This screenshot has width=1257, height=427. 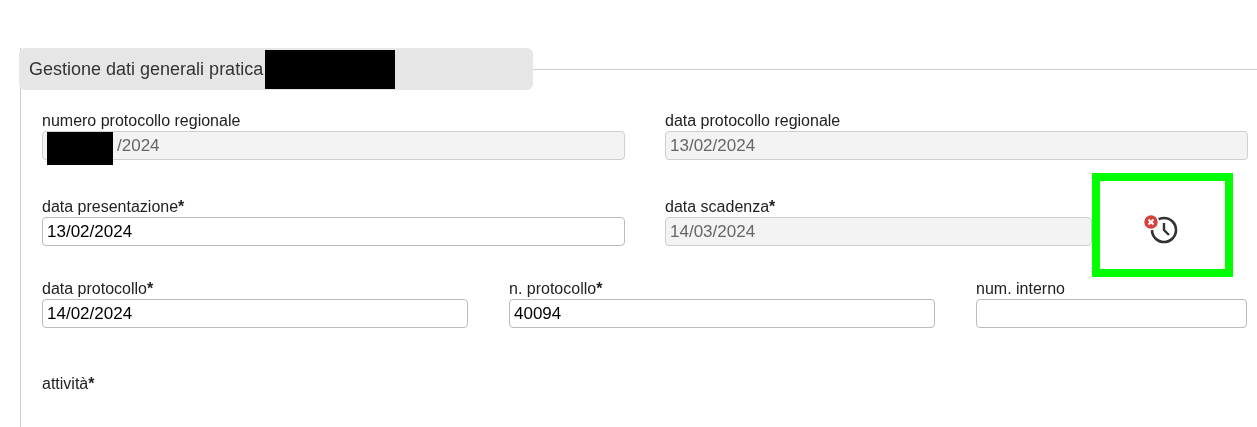 What do you see at coordinates (553, 288) in the screenshot?
I see `field-label: n. protocollo` at bounding box center [553, 288].